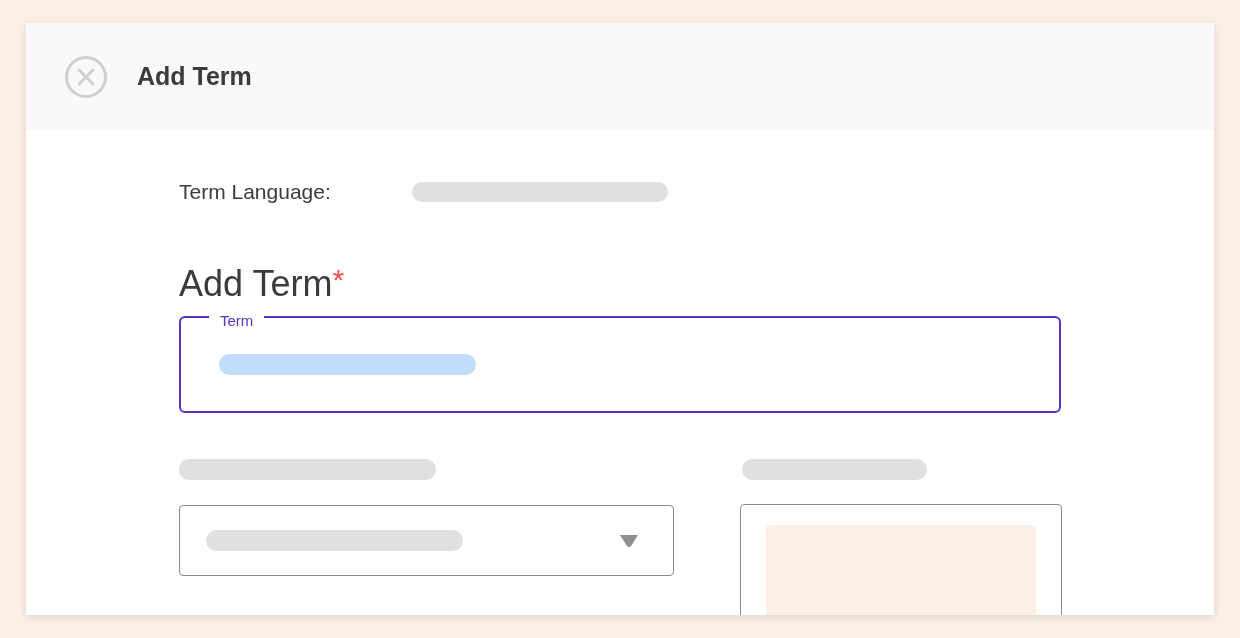  What do you see at coordinates (338, 280) in the screenshot?
I see `required-mark: *` at bounding box center [338, 280].